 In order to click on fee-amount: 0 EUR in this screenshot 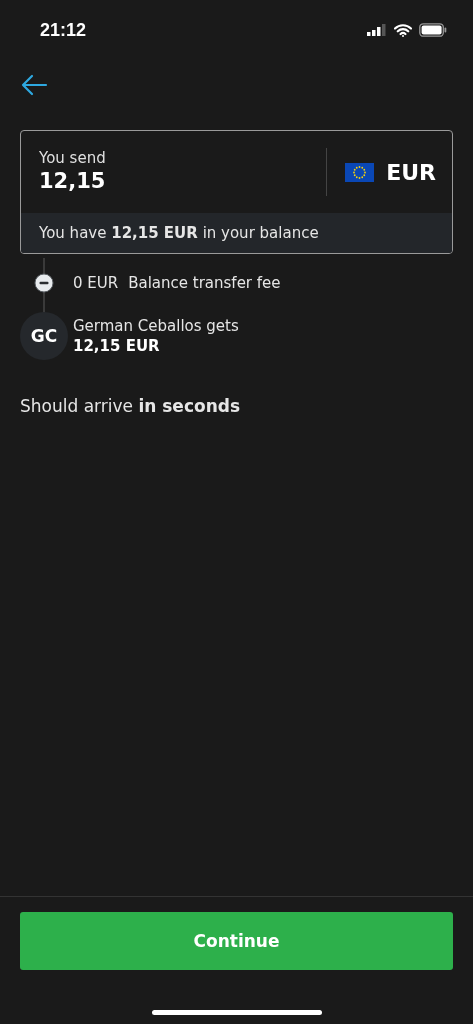, I will do `click(96, 283)`.